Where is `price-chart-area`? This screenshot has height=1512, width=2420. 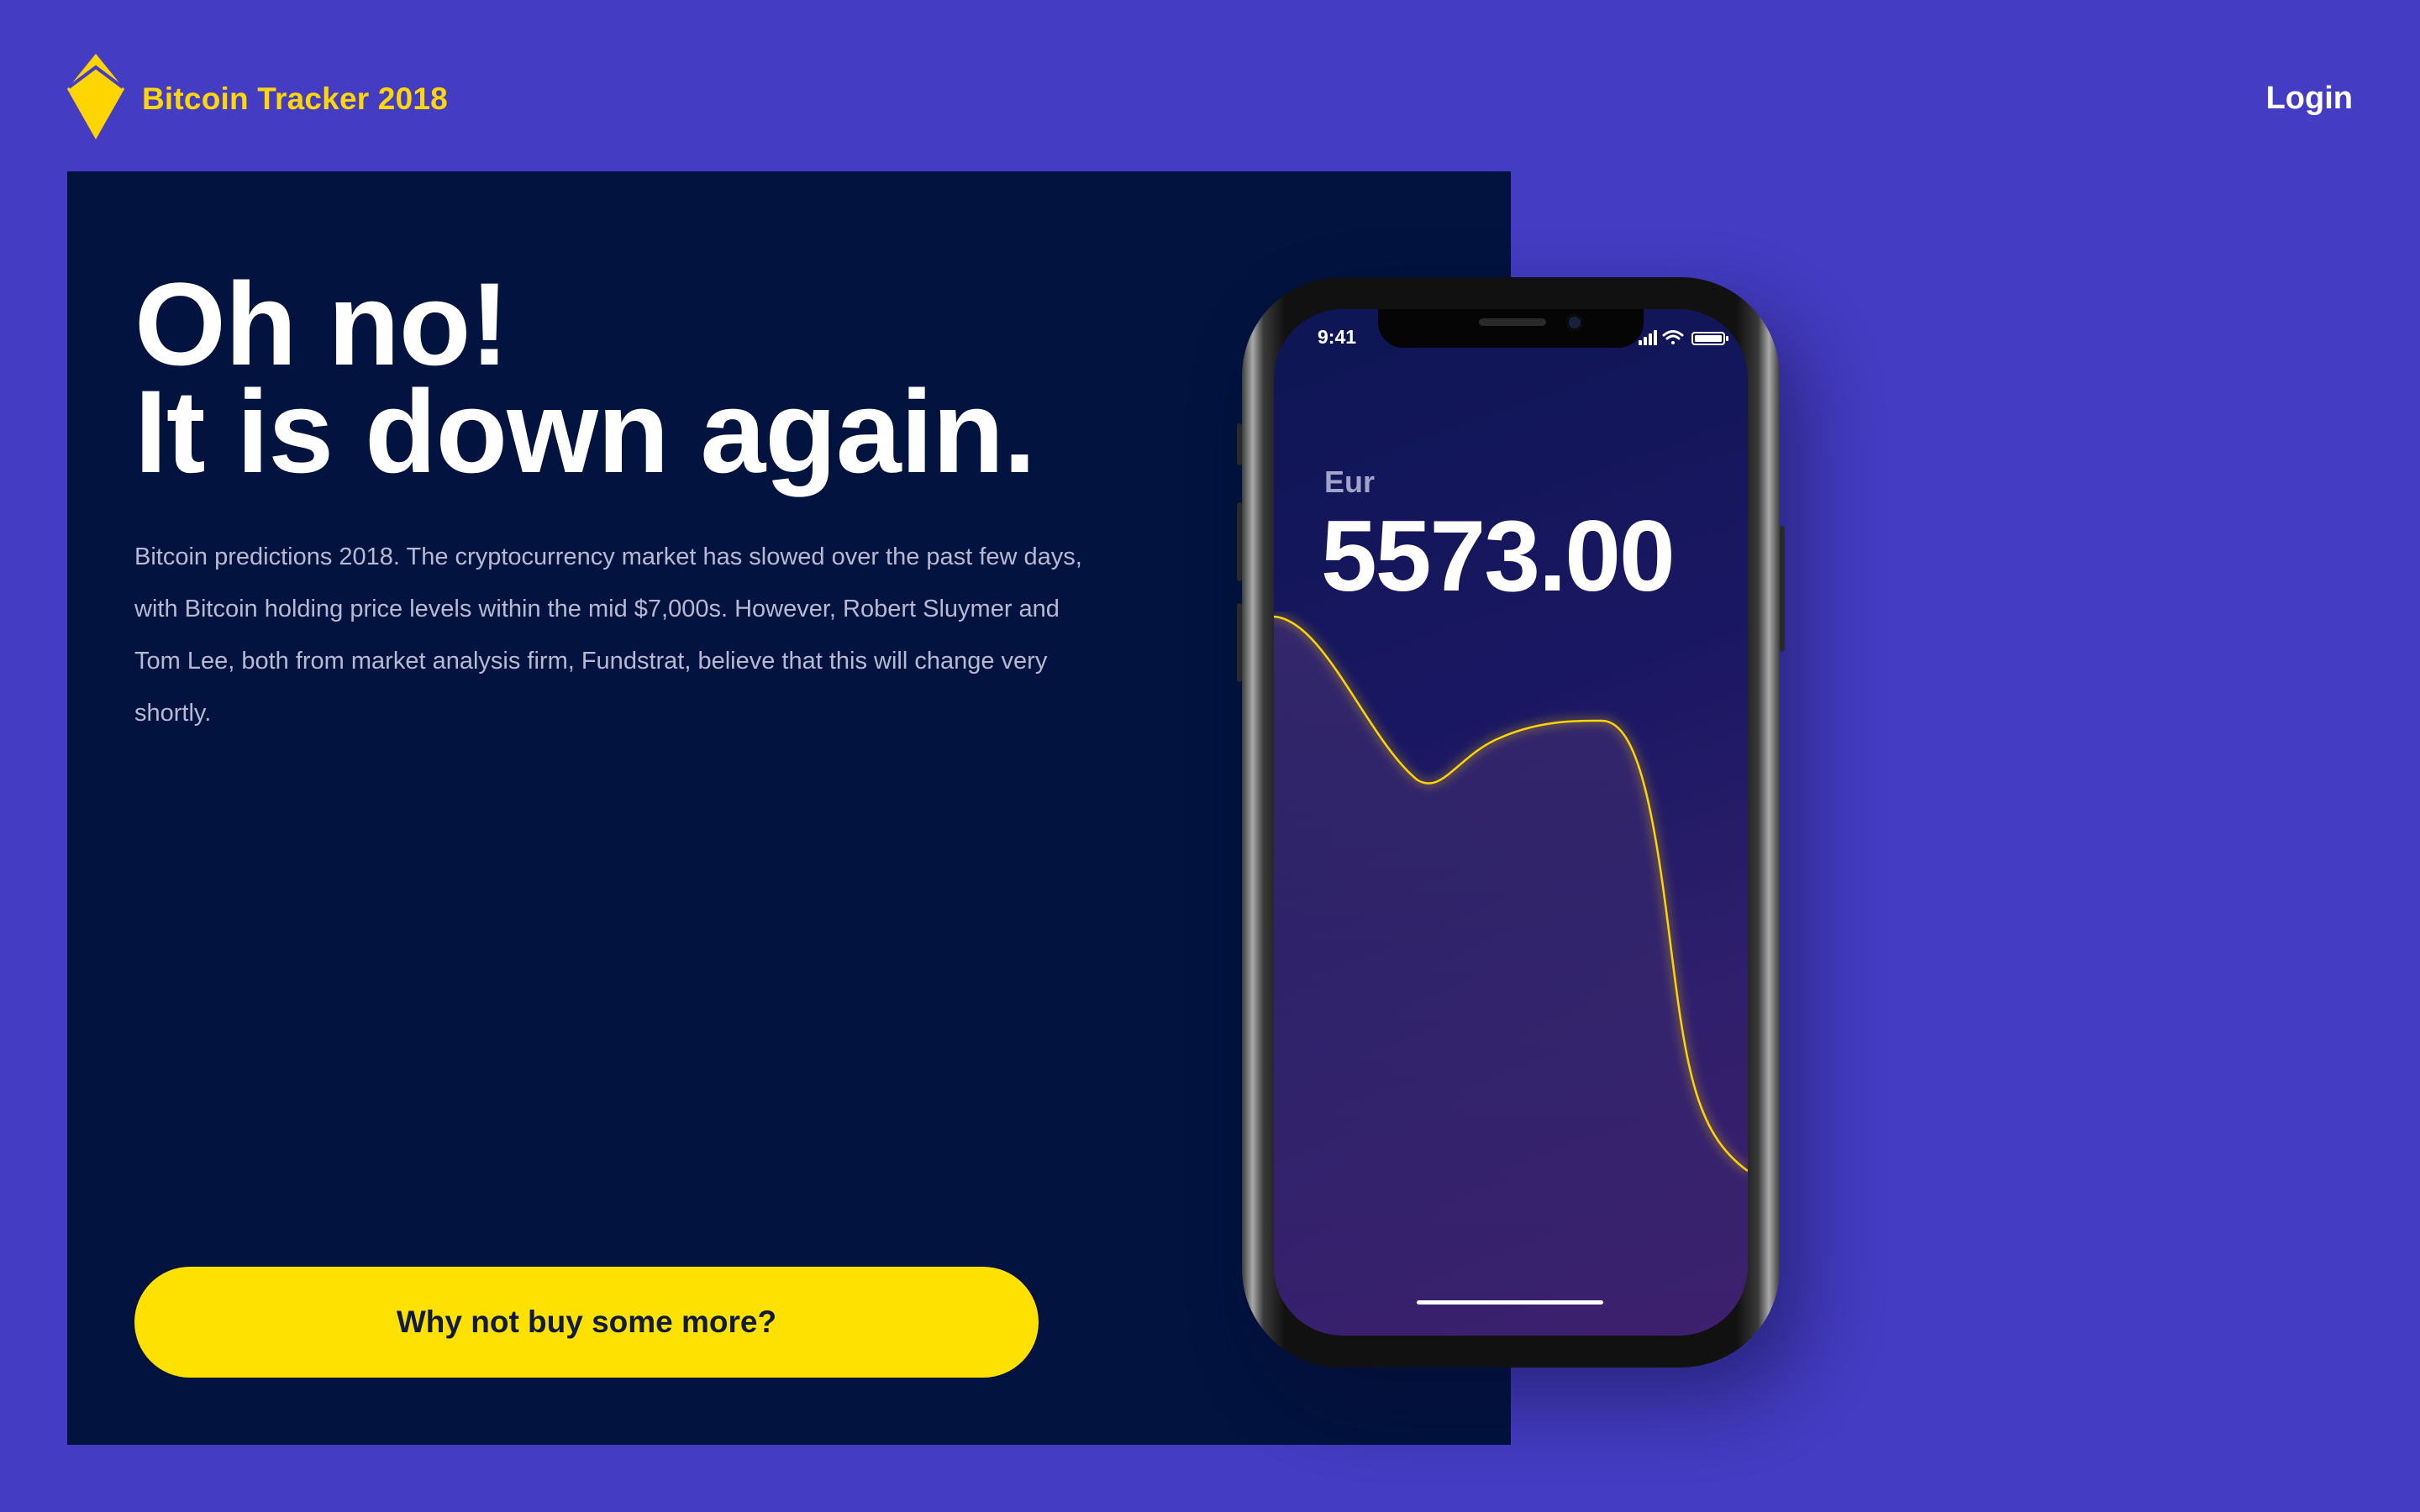
price-chart-area is located at coordinates (1511, 976).